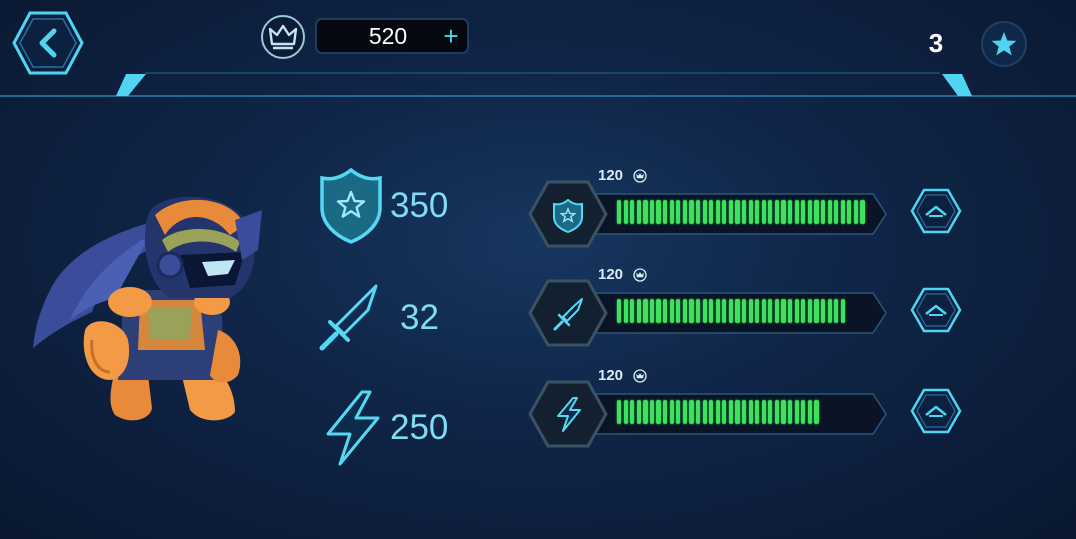 The width and height of the screenshot is (1076, 539). Describe the element at coordinates (348, 317) in the screenshot. I see `sword-icon` at that location.